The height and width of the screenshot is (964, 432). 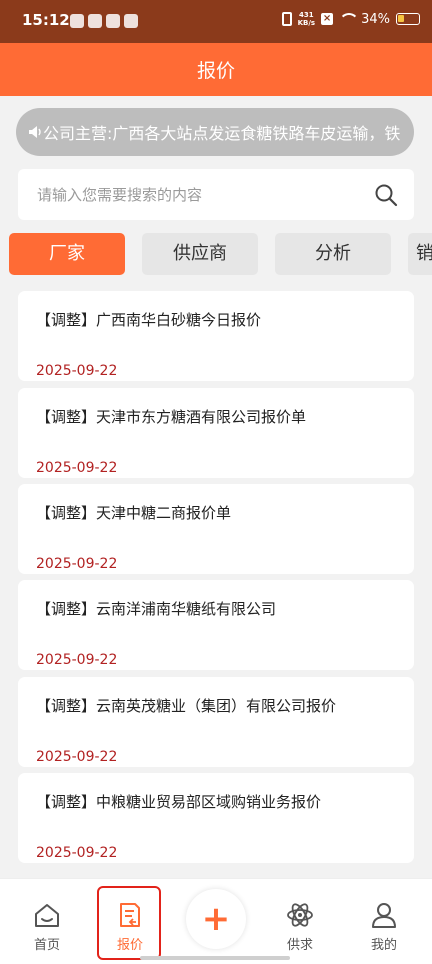 I want to click on network-speed-unit: KB/s, so click(x=306, y=23).